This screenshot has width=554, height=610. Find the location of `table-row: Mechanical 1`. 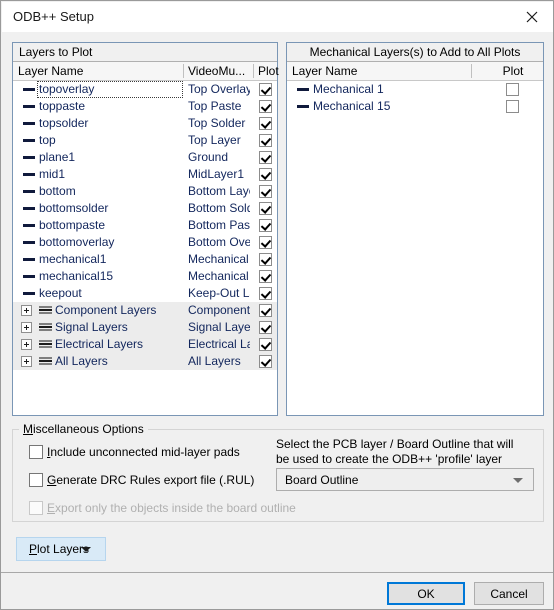

table-row: Mechanical 1 is located at coordinates (415, 89).